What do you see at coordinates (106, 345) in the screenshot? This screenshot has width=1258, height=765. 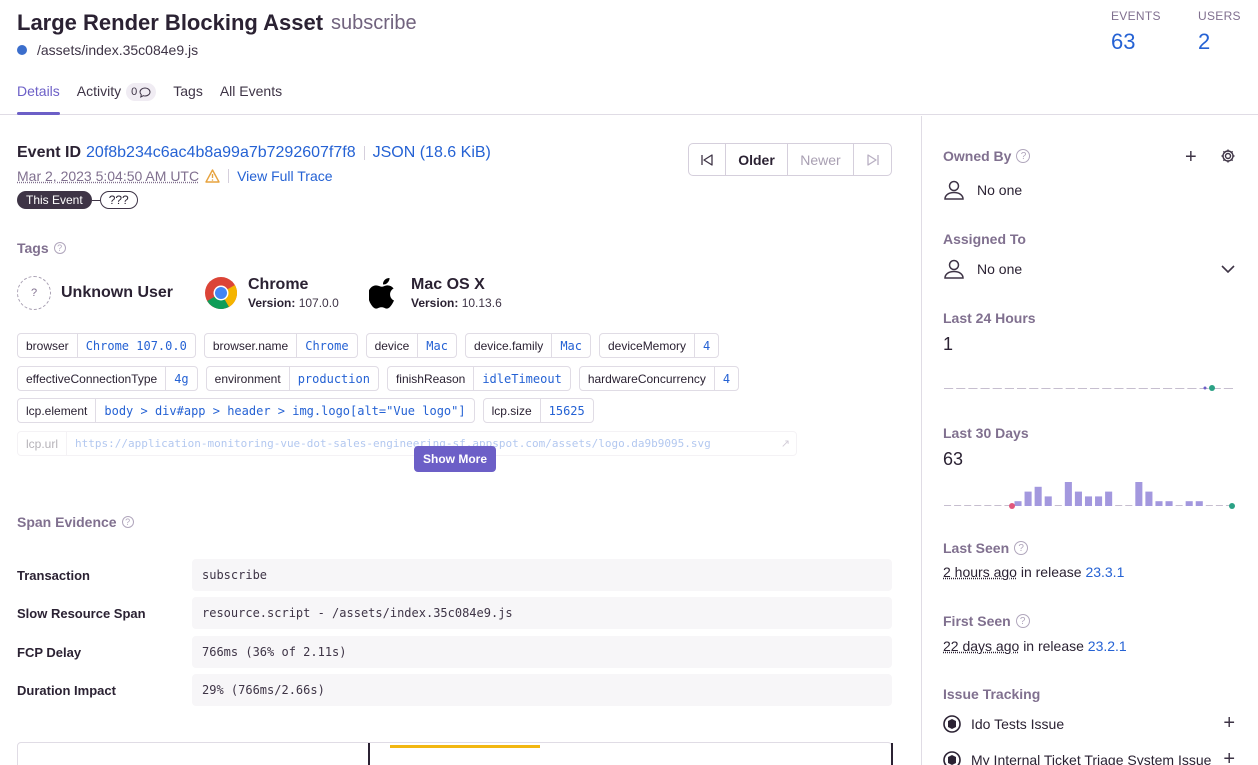 I see `tag-pill: browser Chrome 107.0.0` at bounding box center [106, 345].